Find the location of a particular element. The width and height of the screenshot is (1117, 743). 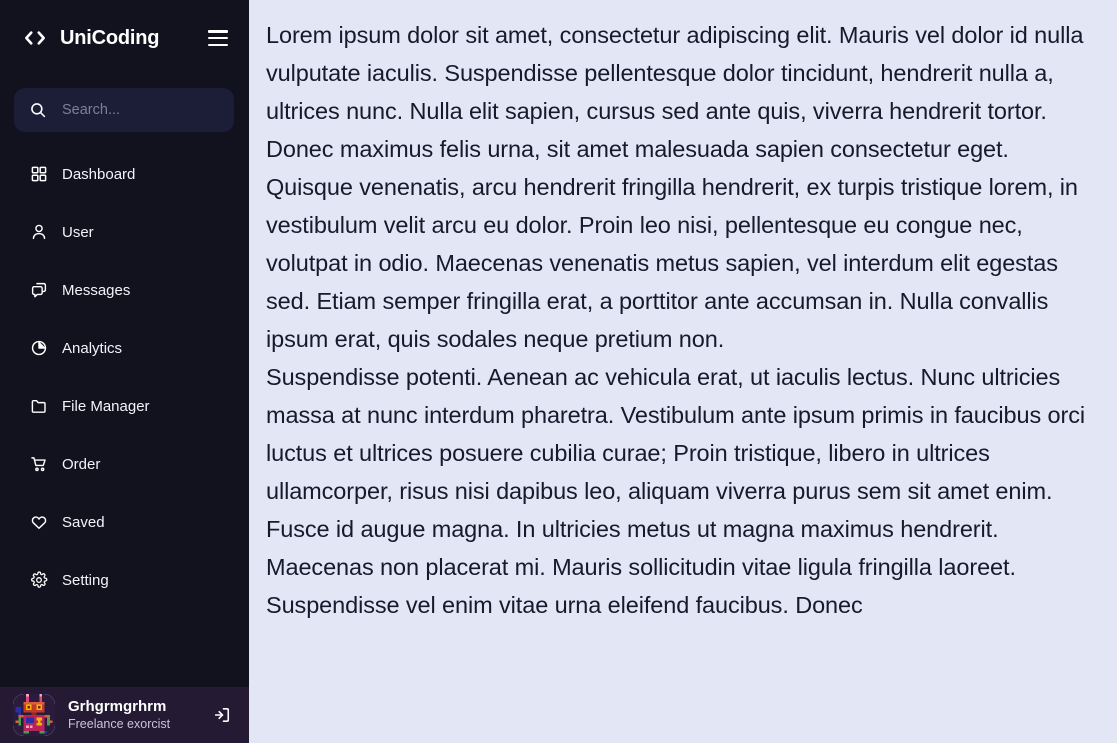

code-brackets-icon is located at coordinates (35, 38).